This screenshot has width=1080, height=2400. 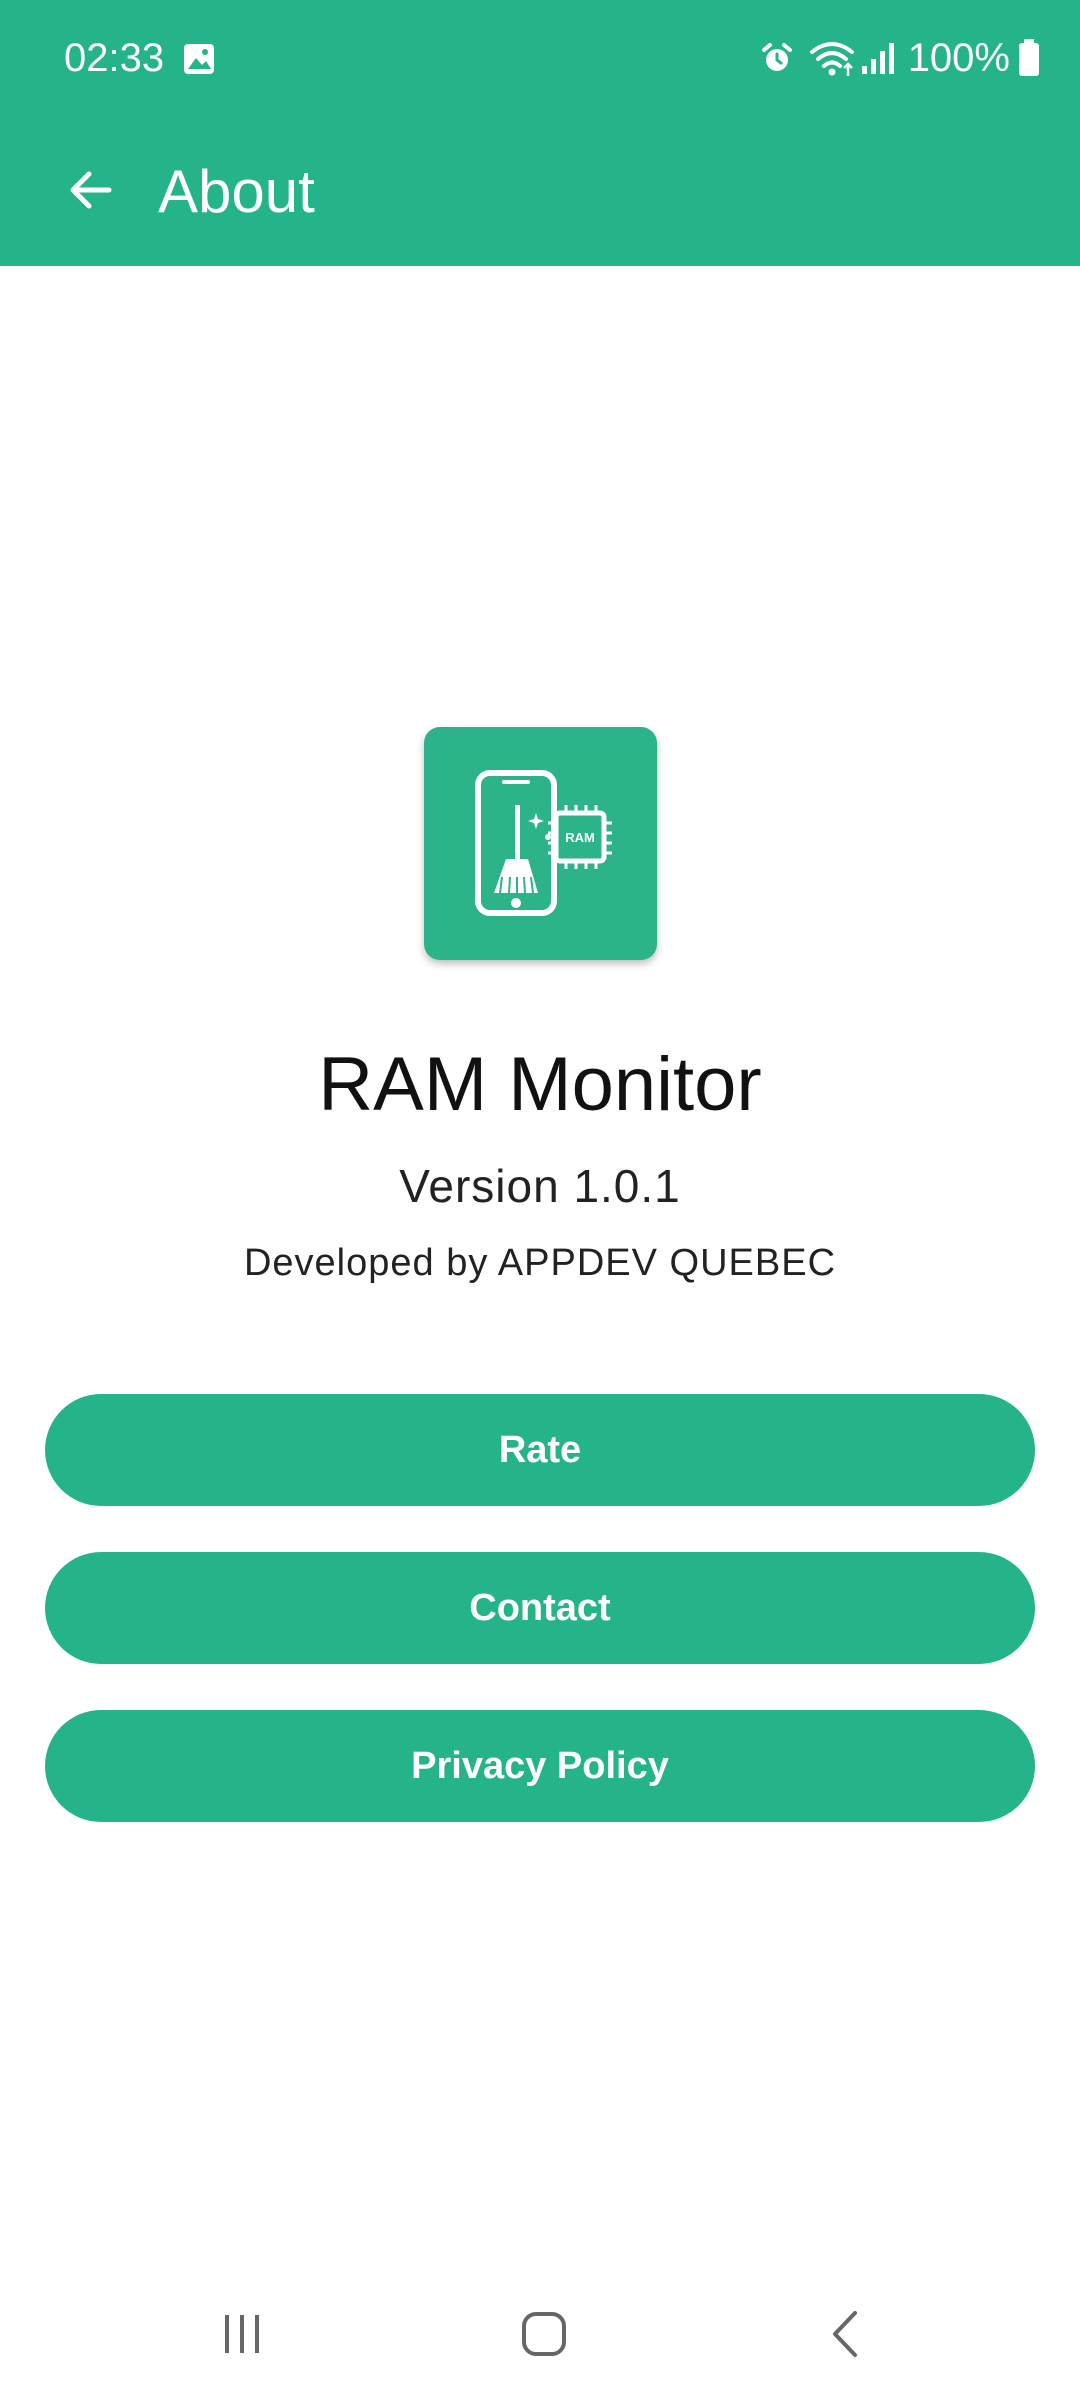 I want to click on recents-icon, so click(x=242, y=2336).